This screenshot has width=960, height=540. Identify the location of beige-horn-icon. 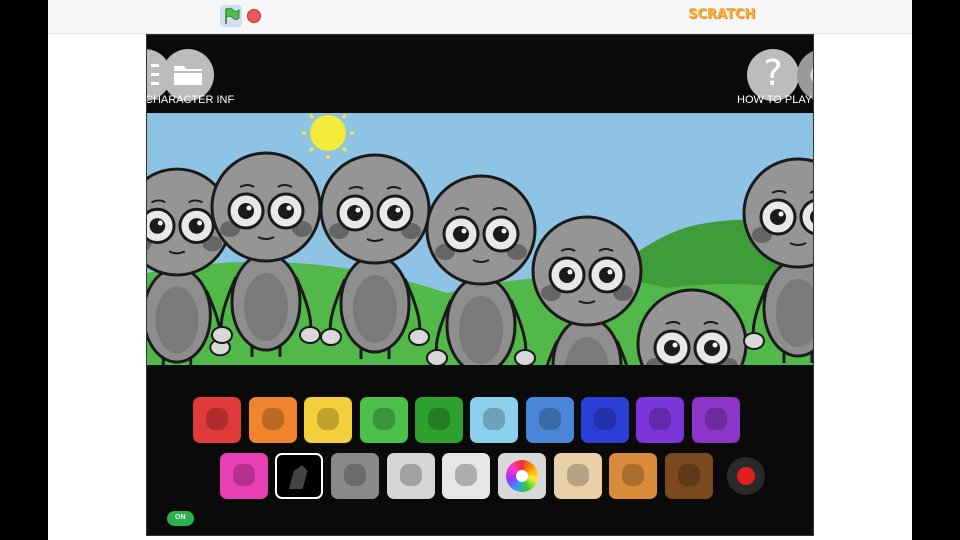
(578, 475).